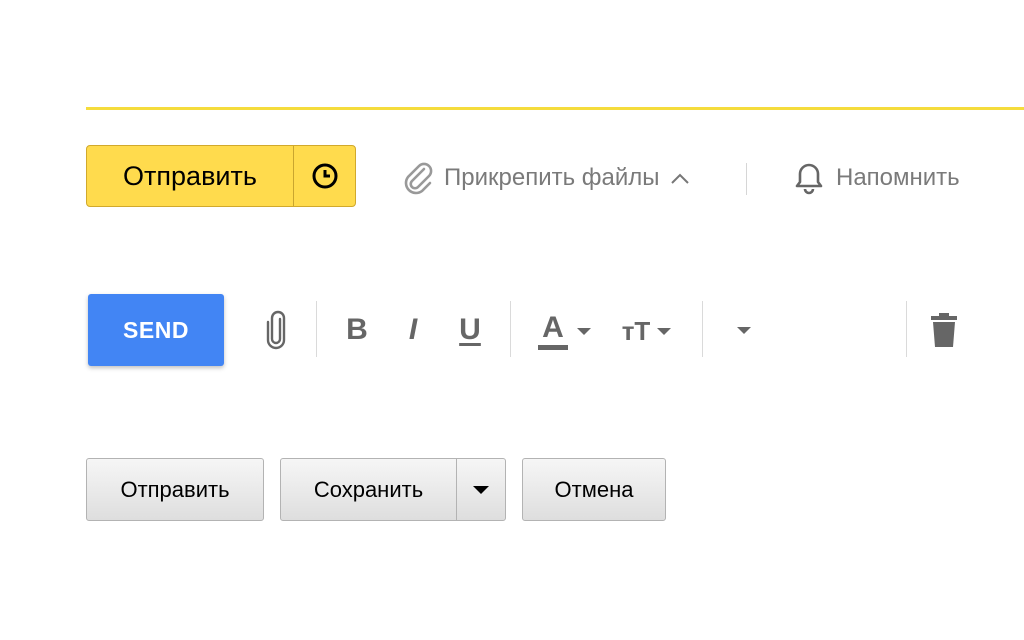  What do you see at coordinates (156, 330) in the screenshot?
I see `gmail-send-button: SEND` at bounding box center [156, 330].